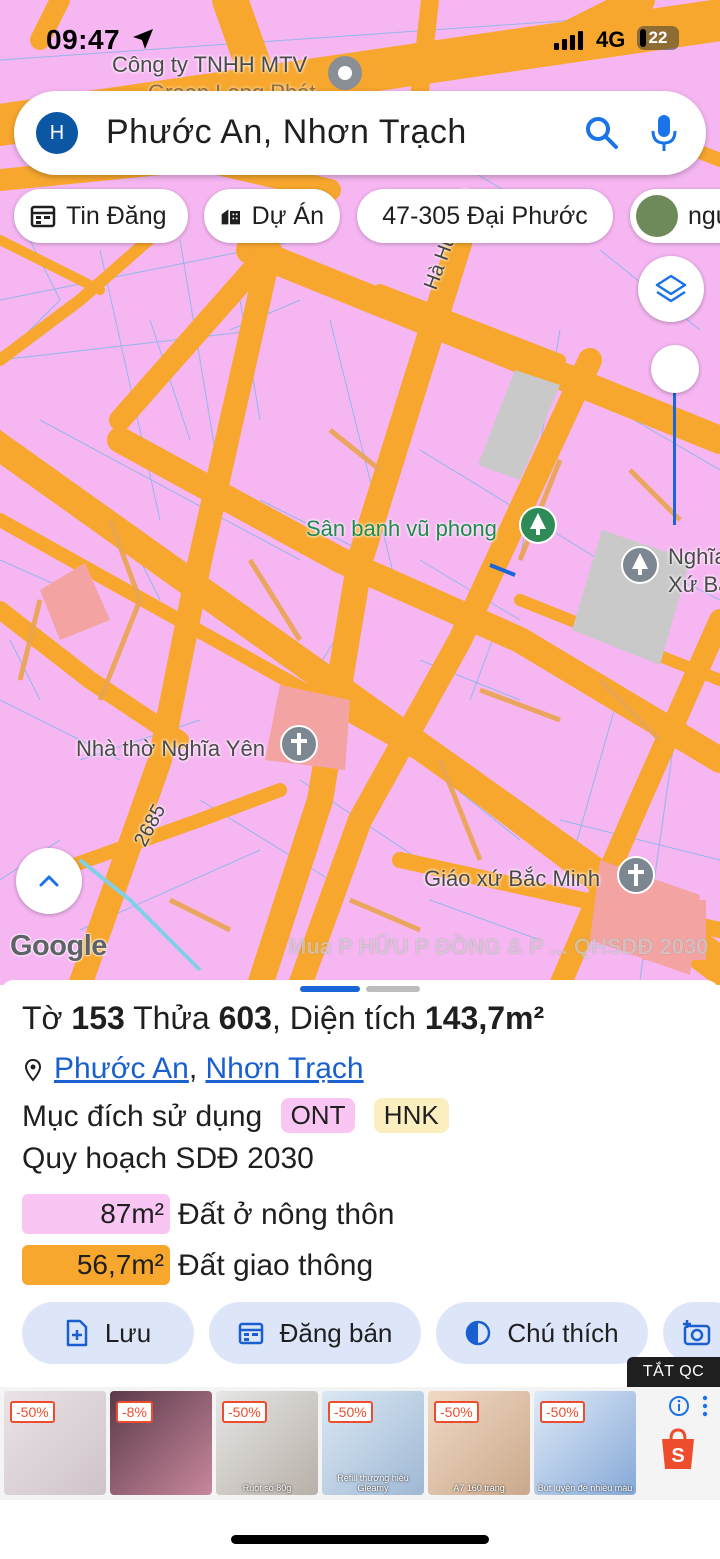 Image resolution: width=720 pixels, height=1559 pixels. I want to click on search-input: Phước An, Nhơn Trạch, so click(286, 132).